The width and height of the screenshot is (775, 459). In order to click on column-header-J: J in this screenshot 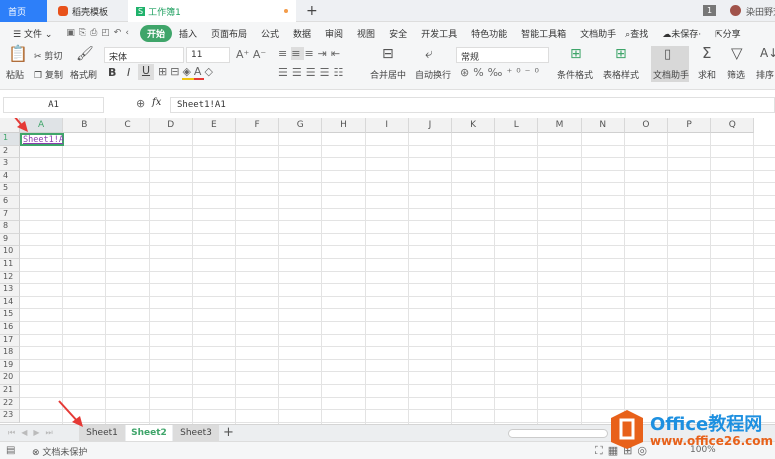, I will do `click(430, 125)`.